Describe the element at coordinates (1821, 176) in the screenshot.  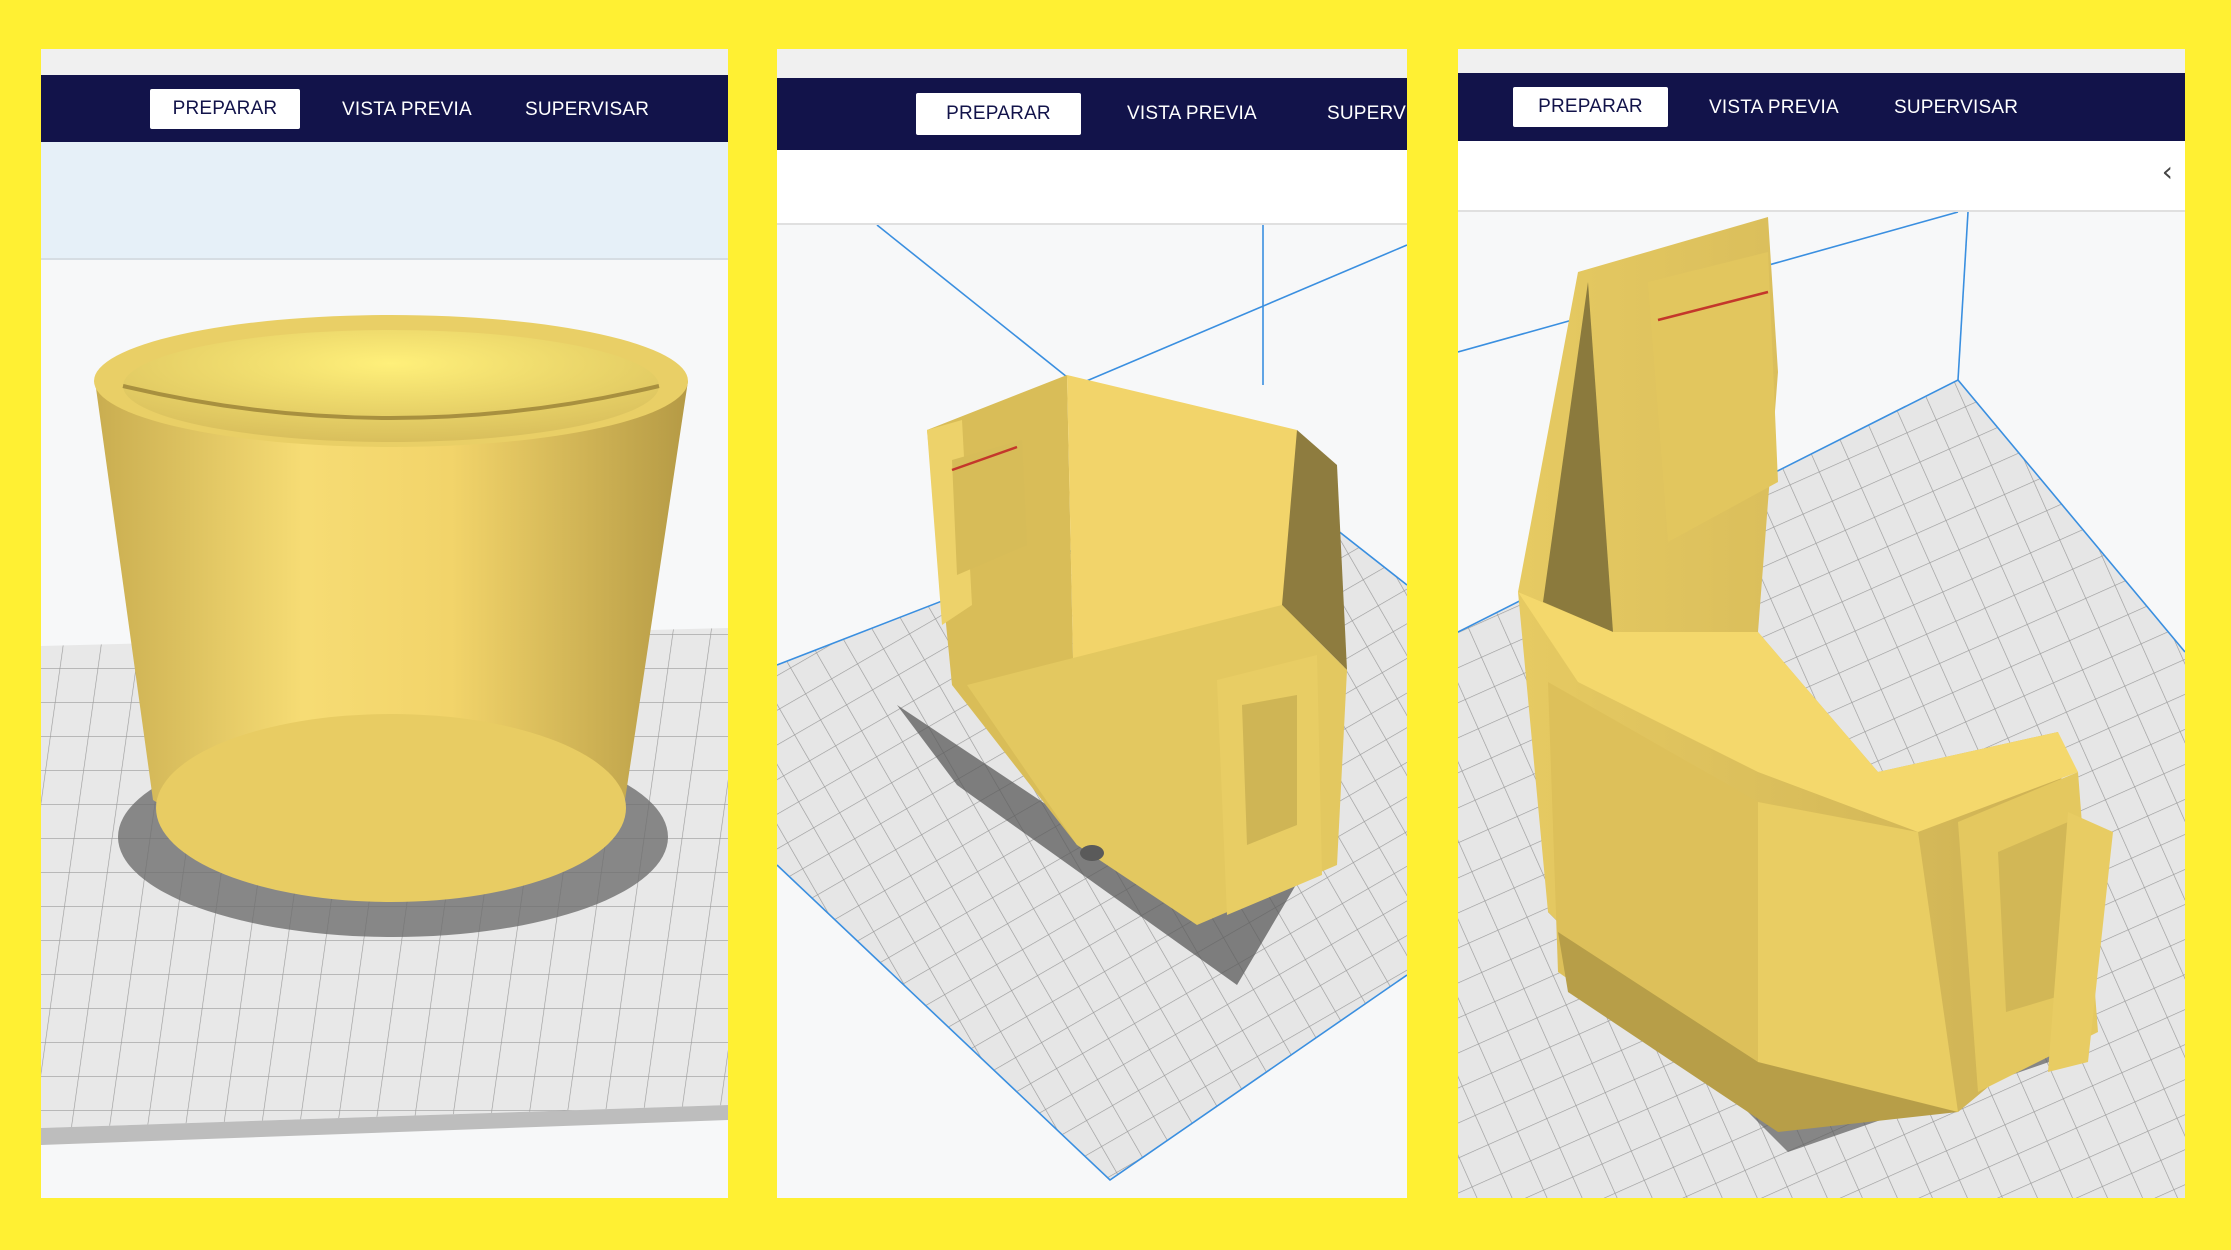
I see `toolbar-strip: ‹` at that location.